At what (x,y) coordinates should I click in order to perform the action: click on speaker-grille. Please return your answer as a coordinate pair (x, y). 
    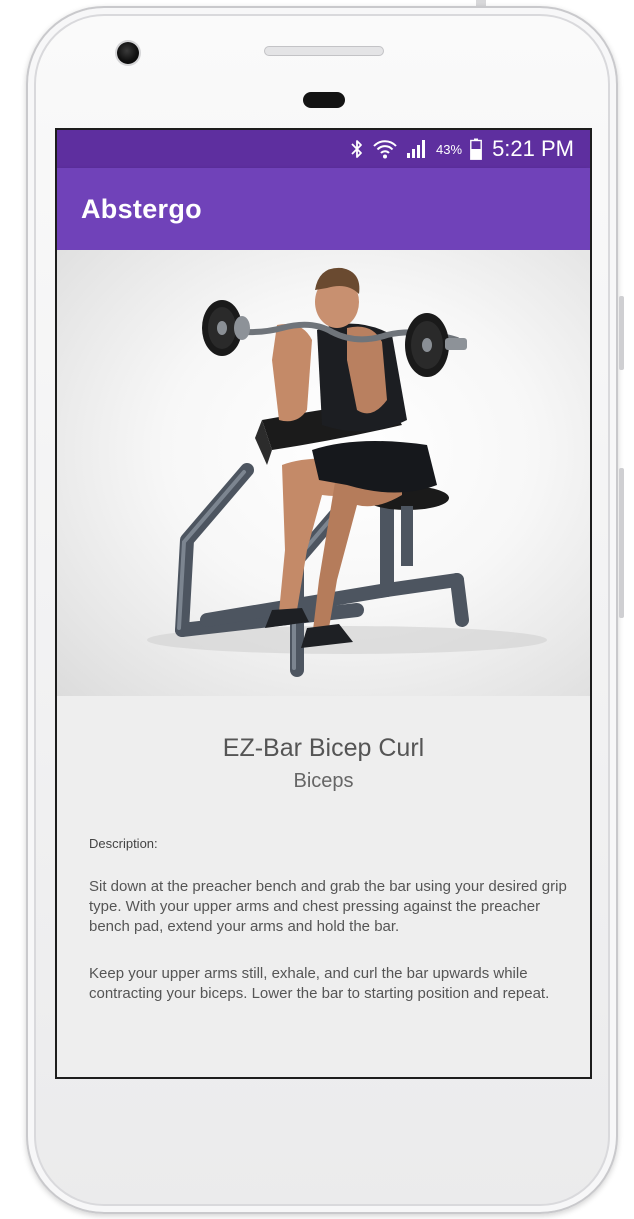
    Looking at the image, I should click on (324, 51).